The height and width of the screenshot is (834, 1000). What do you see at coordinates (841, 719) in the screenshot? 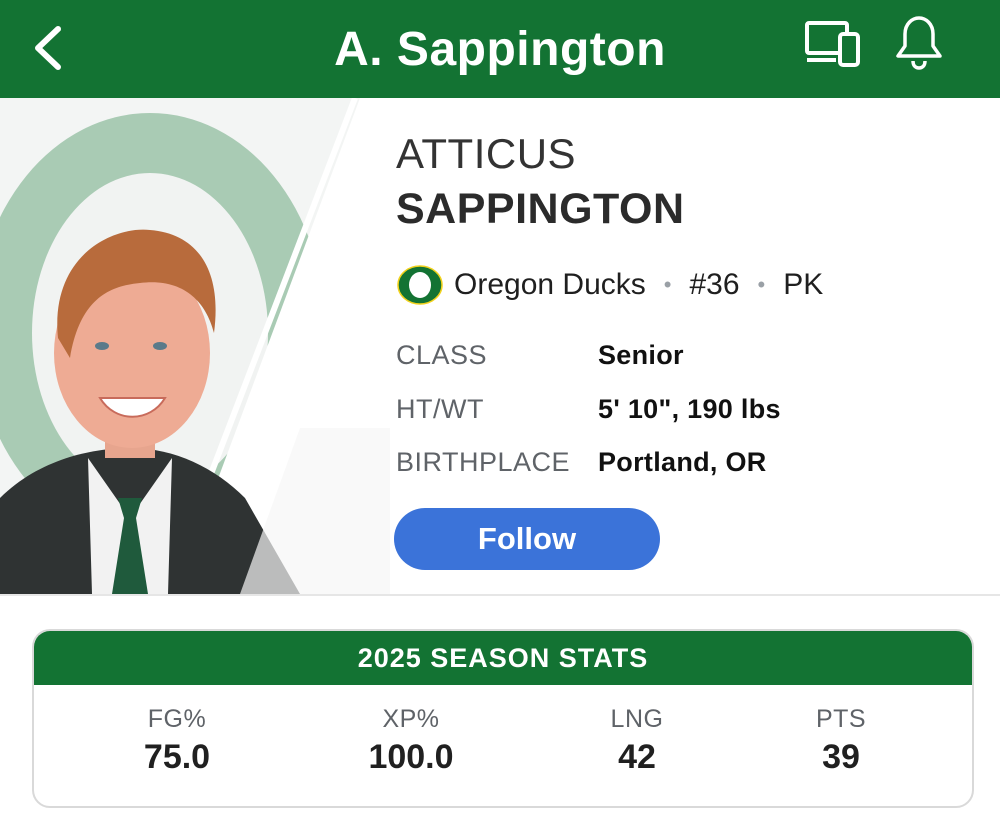
I see `stat-label: PTS` at bounding box center [841, 719].